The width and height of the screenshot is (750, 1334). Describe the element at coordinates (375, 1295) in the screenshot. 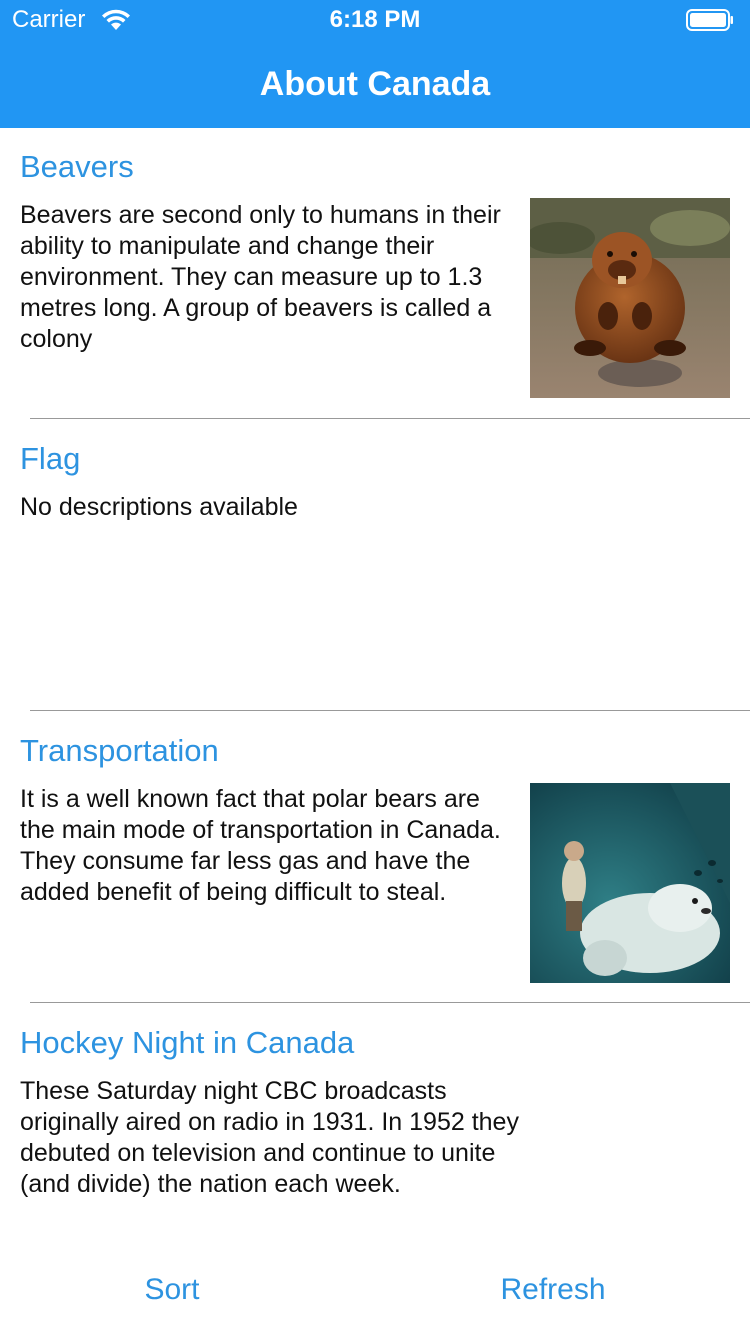

I see `bottom-toolbar: Sort Refresh` at that location.